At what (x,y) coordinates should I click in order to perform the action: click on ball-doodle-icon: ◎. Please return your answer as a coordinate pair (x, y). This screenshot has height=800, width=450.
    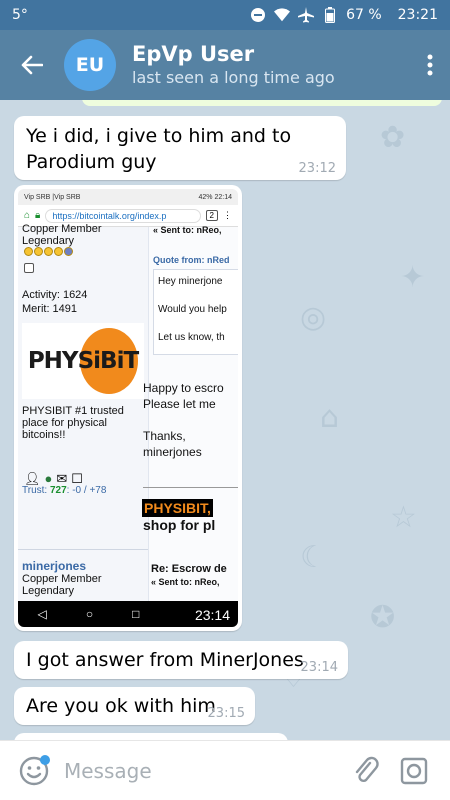
    Looking at the image, I should click on (313, 317).